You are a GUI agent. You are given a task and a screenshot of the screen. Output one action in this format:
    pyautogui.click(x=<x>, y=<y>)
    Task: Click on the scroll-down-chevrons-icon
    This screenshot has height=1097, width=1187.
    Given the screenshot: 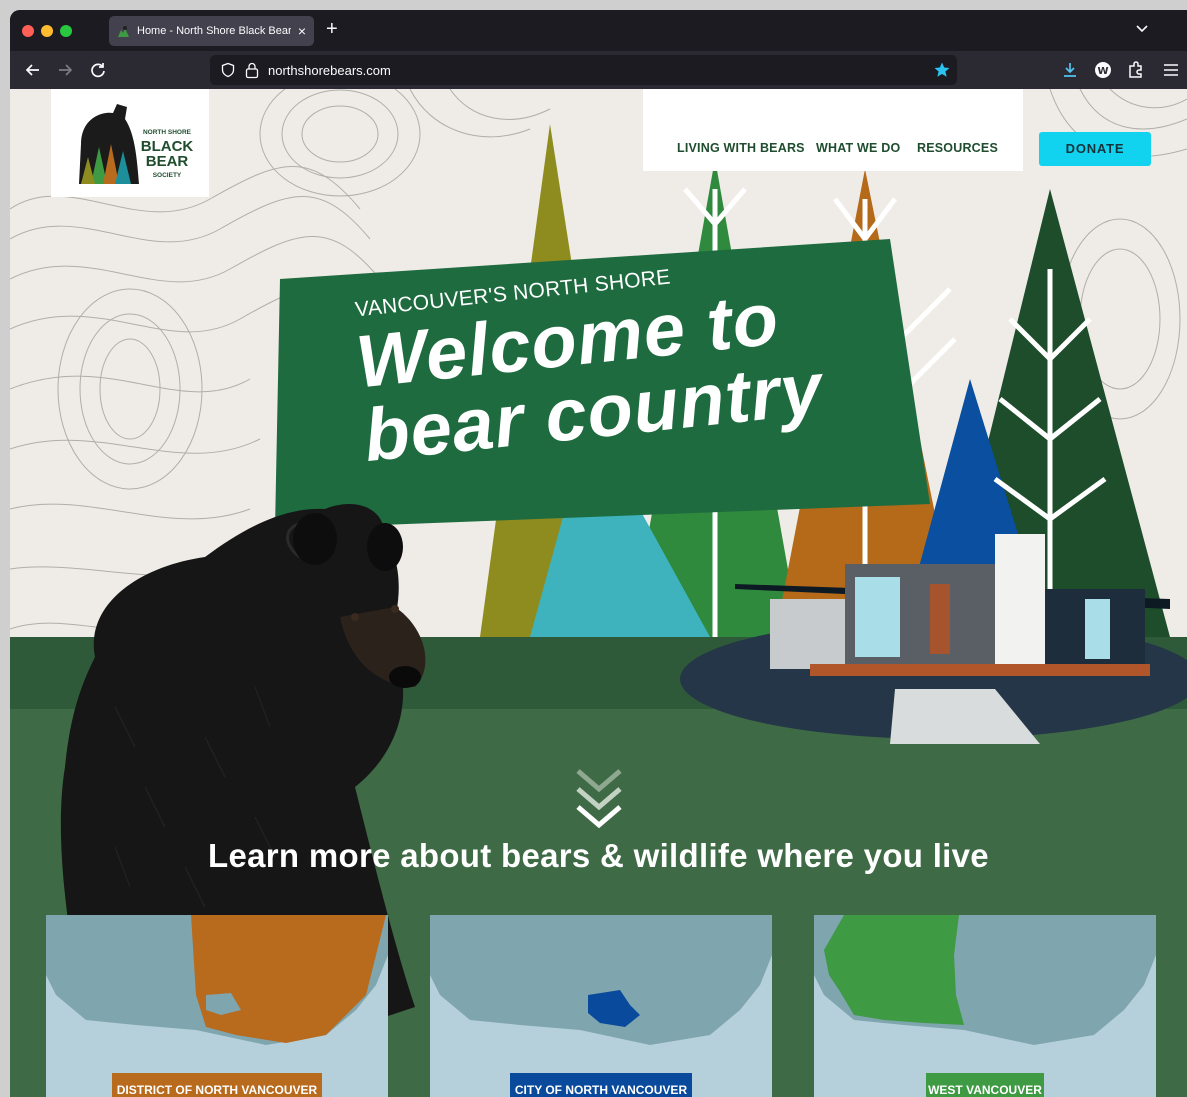 What is the action you would take?
    pyautogui.click(x=599, y=800)
    